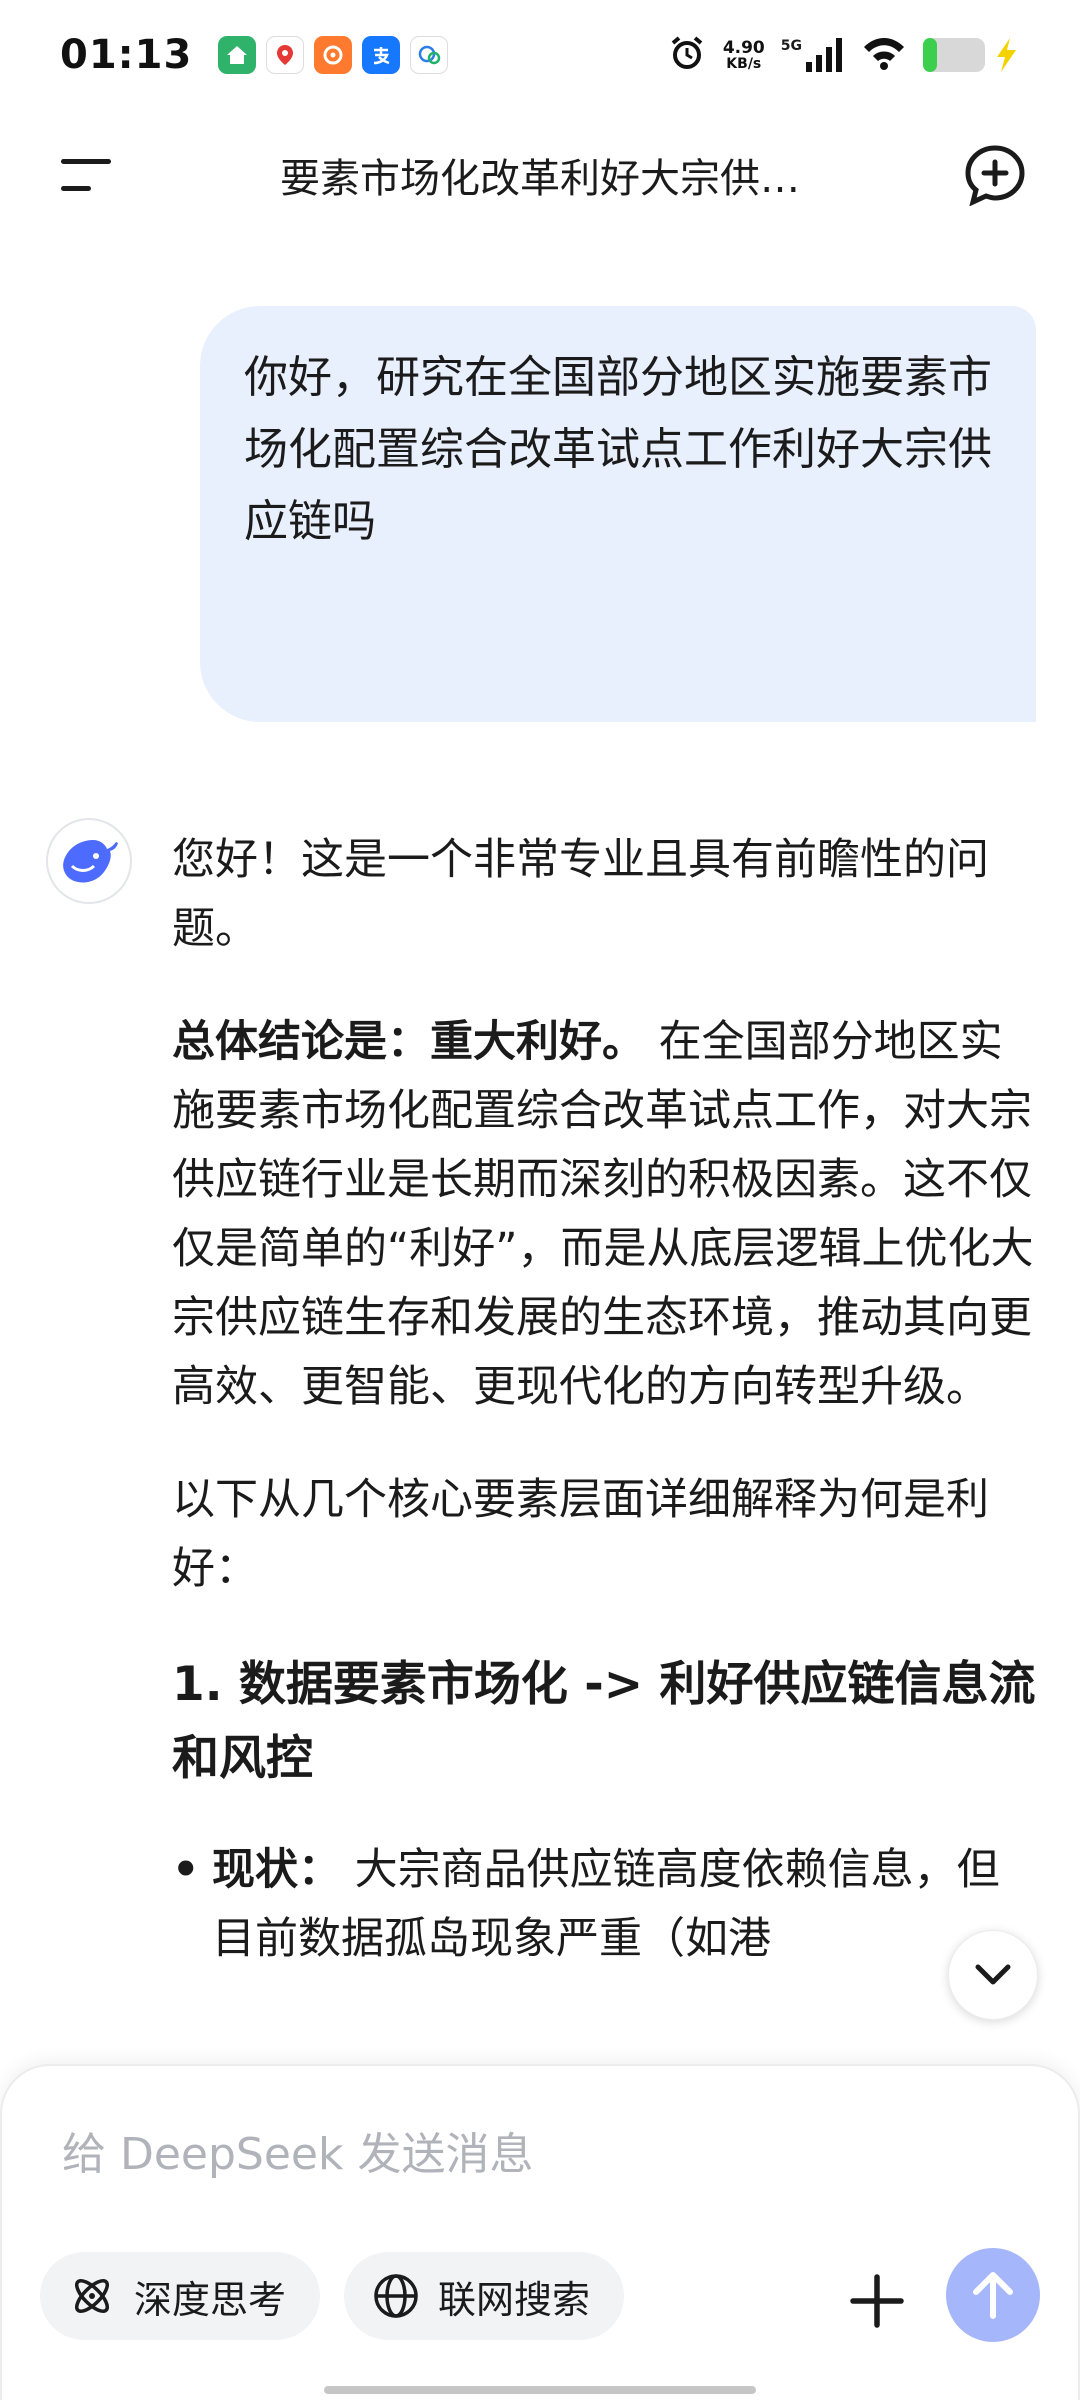 Image resolution: width=1080 pixels, height=2400 pixels. What do you see at coordinates (884, 55) in the screenshot?
I see `wifi-icon` at bounding box center [884, 55].